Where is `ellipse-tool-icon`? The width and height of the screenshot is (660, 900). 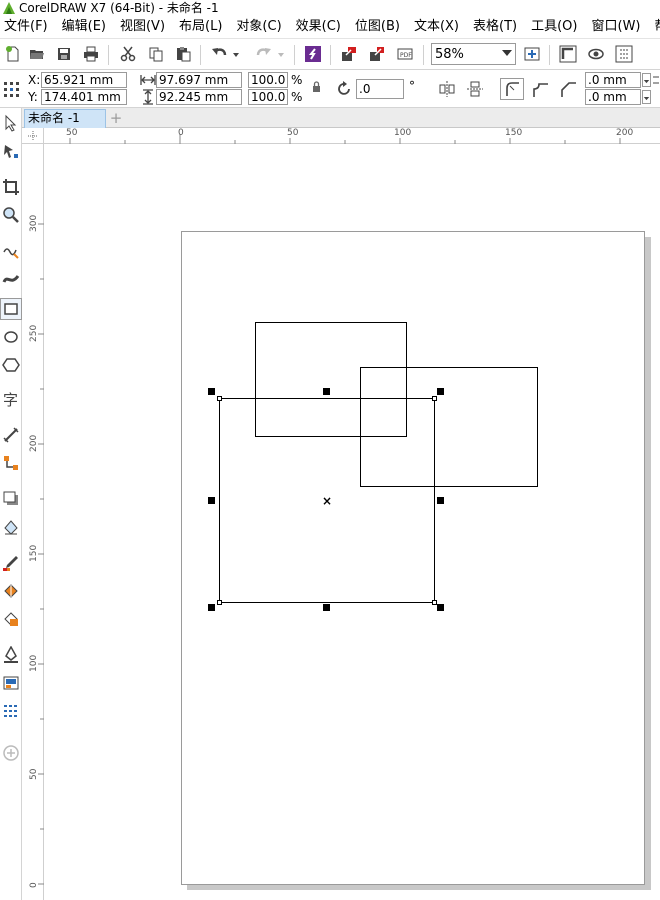 ellipse-tool-icon is located at coordinates (11, 337).